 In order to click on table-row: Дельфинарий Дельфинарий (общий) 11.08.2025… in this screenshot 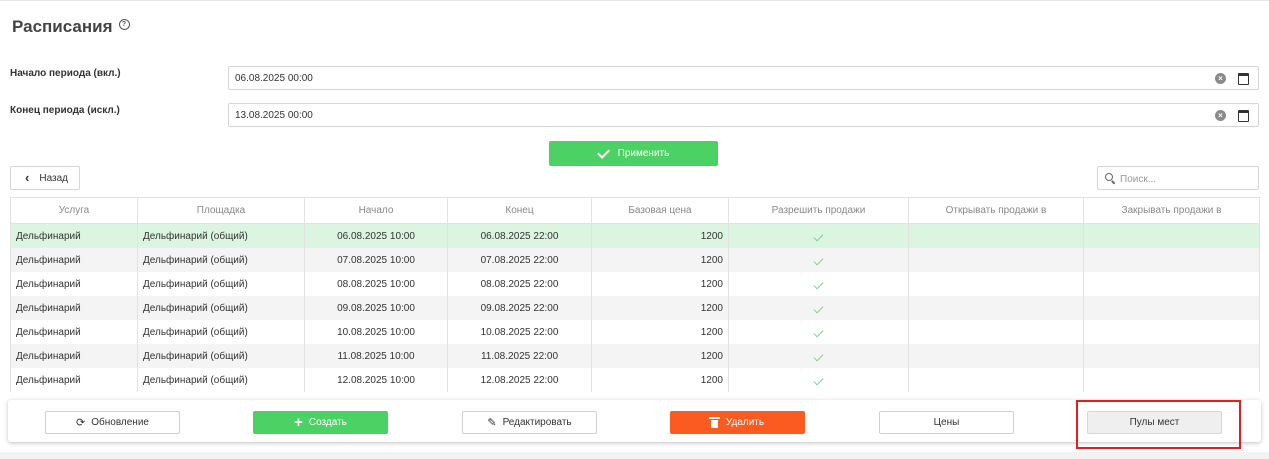, I will do `click(635, 356)`.